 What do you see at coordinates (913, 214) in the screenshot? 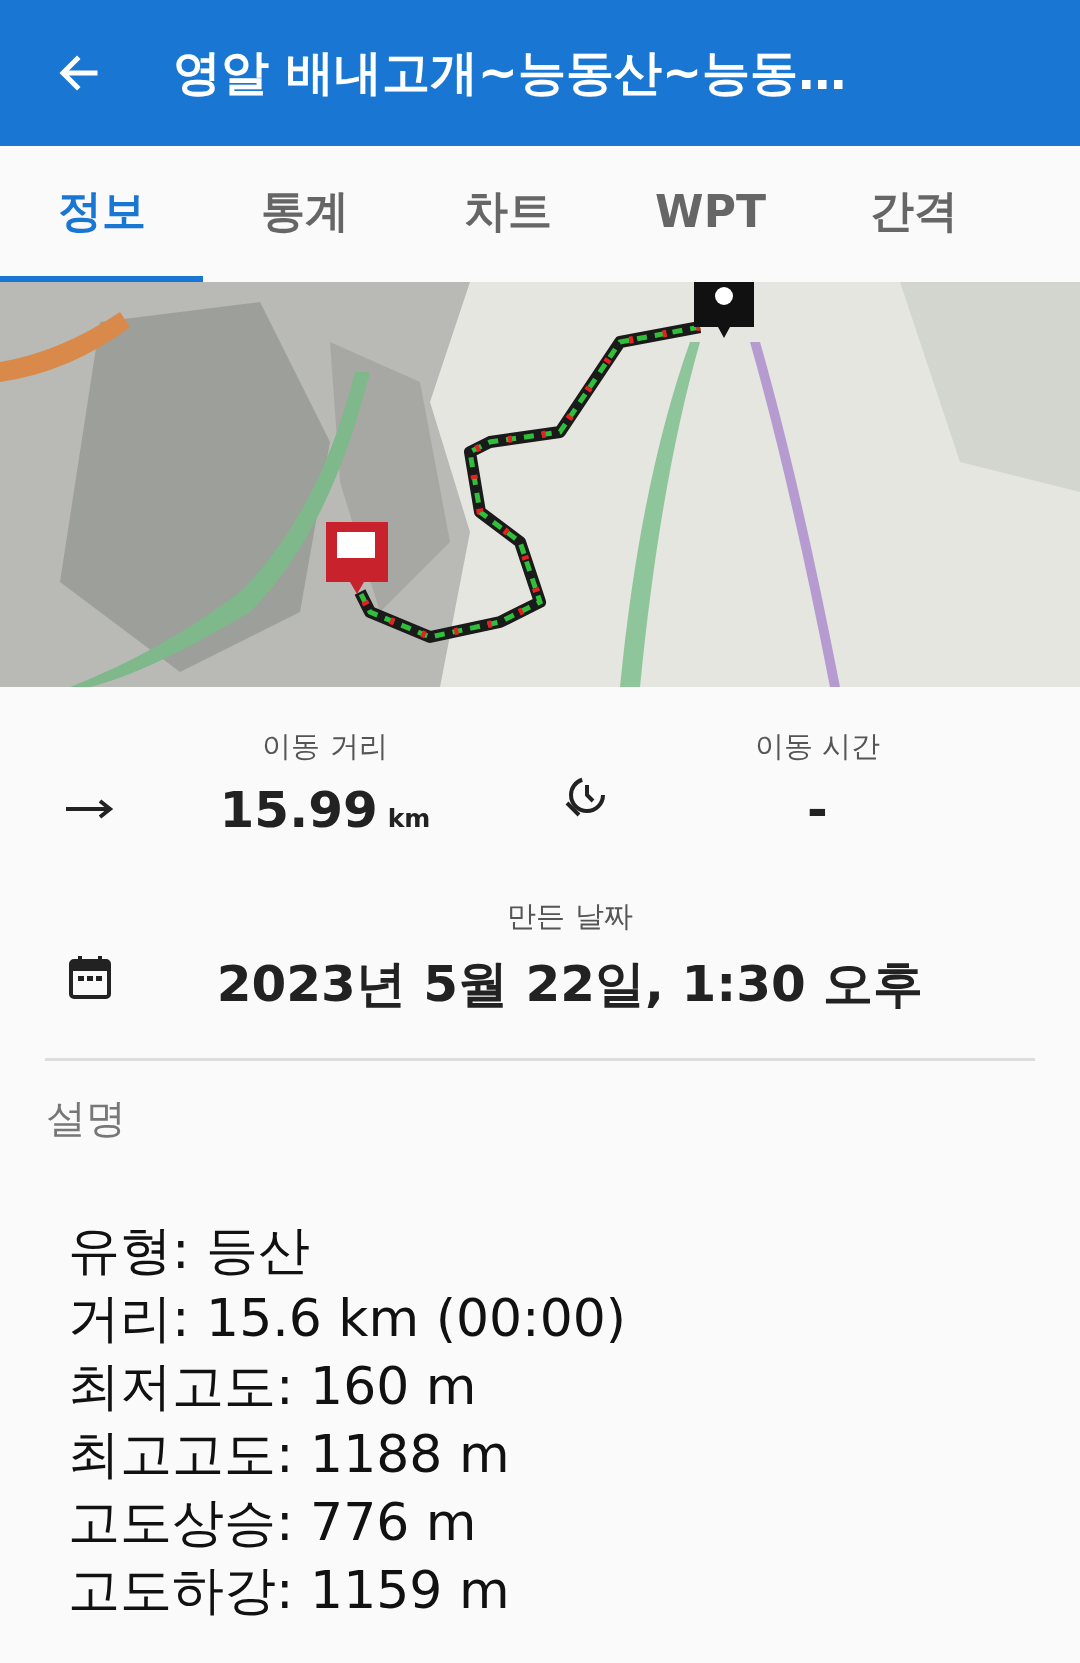
I see `tab: 간격` at bounding box center [913, 214].